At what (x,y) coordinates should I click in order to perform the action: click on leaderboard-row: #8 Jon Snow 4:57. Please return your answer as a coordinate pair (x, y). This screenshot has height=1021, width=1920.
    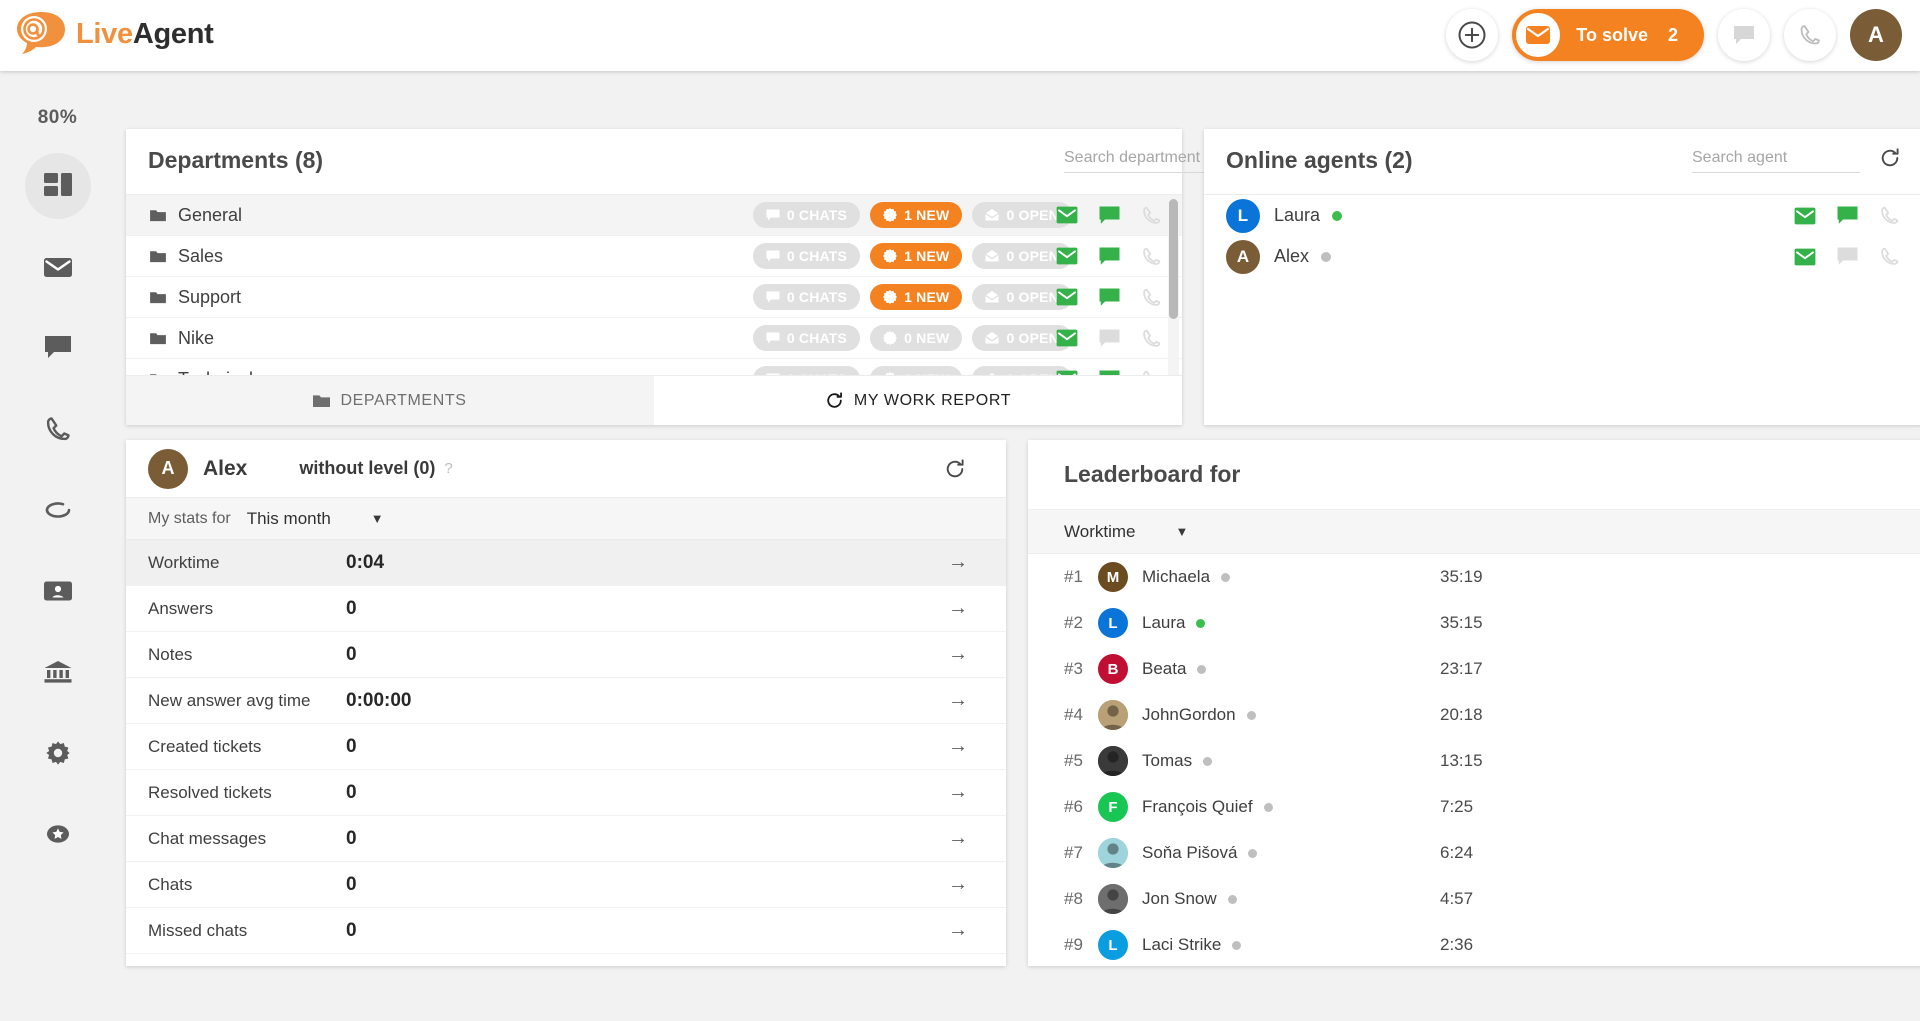
    Looking at the image, I should click on (1474, 899).